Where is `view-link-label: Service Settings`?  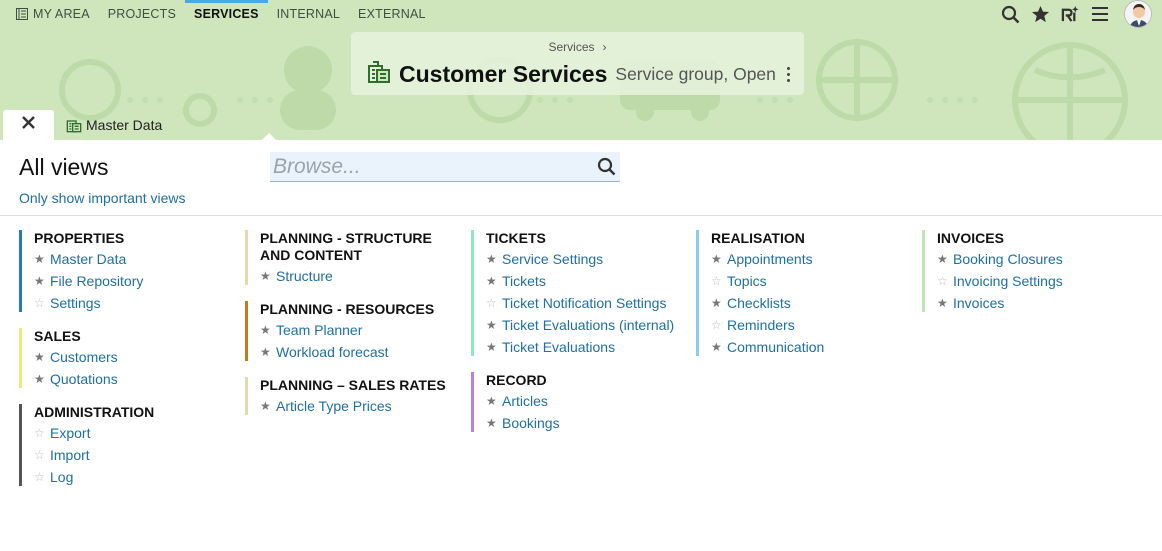 view-link-label: Service Settings is located at coordinates (553, 259).